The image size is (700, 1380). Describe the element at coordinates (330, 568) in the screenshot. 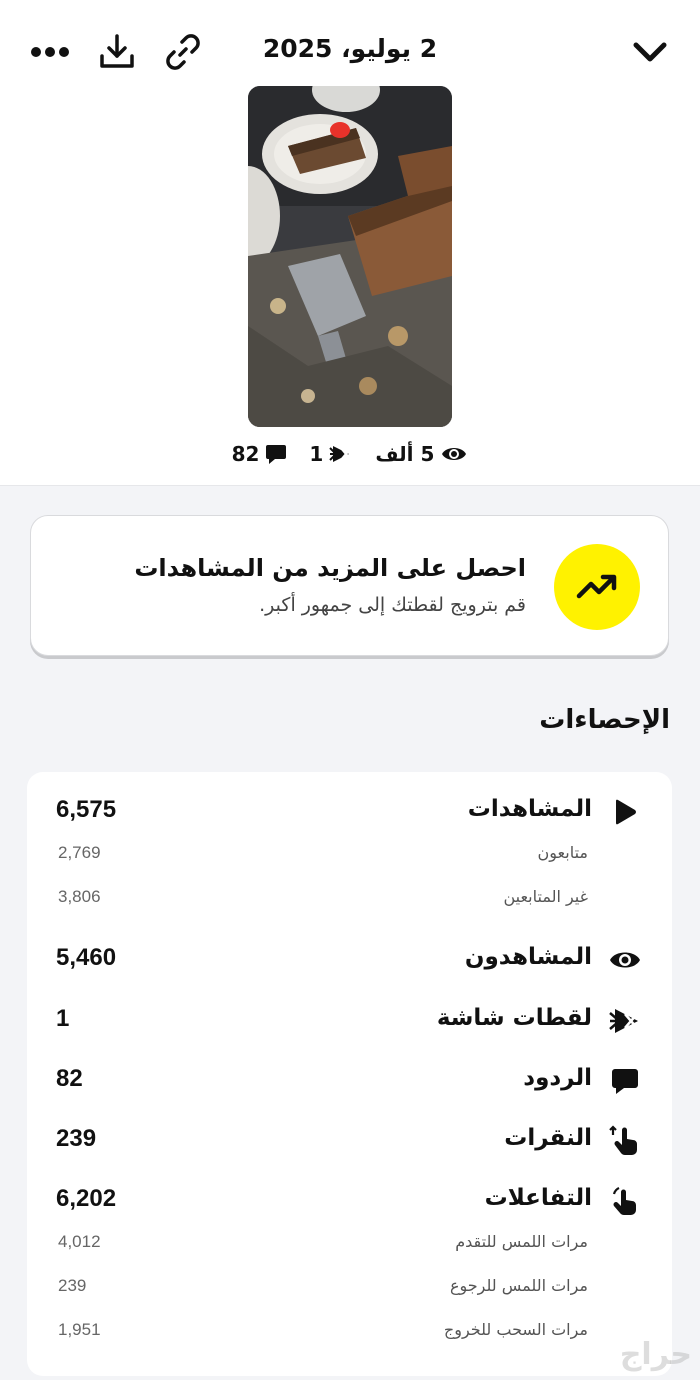

I see `promote-title: احصل على المزيد من المشاهدات` at that location.